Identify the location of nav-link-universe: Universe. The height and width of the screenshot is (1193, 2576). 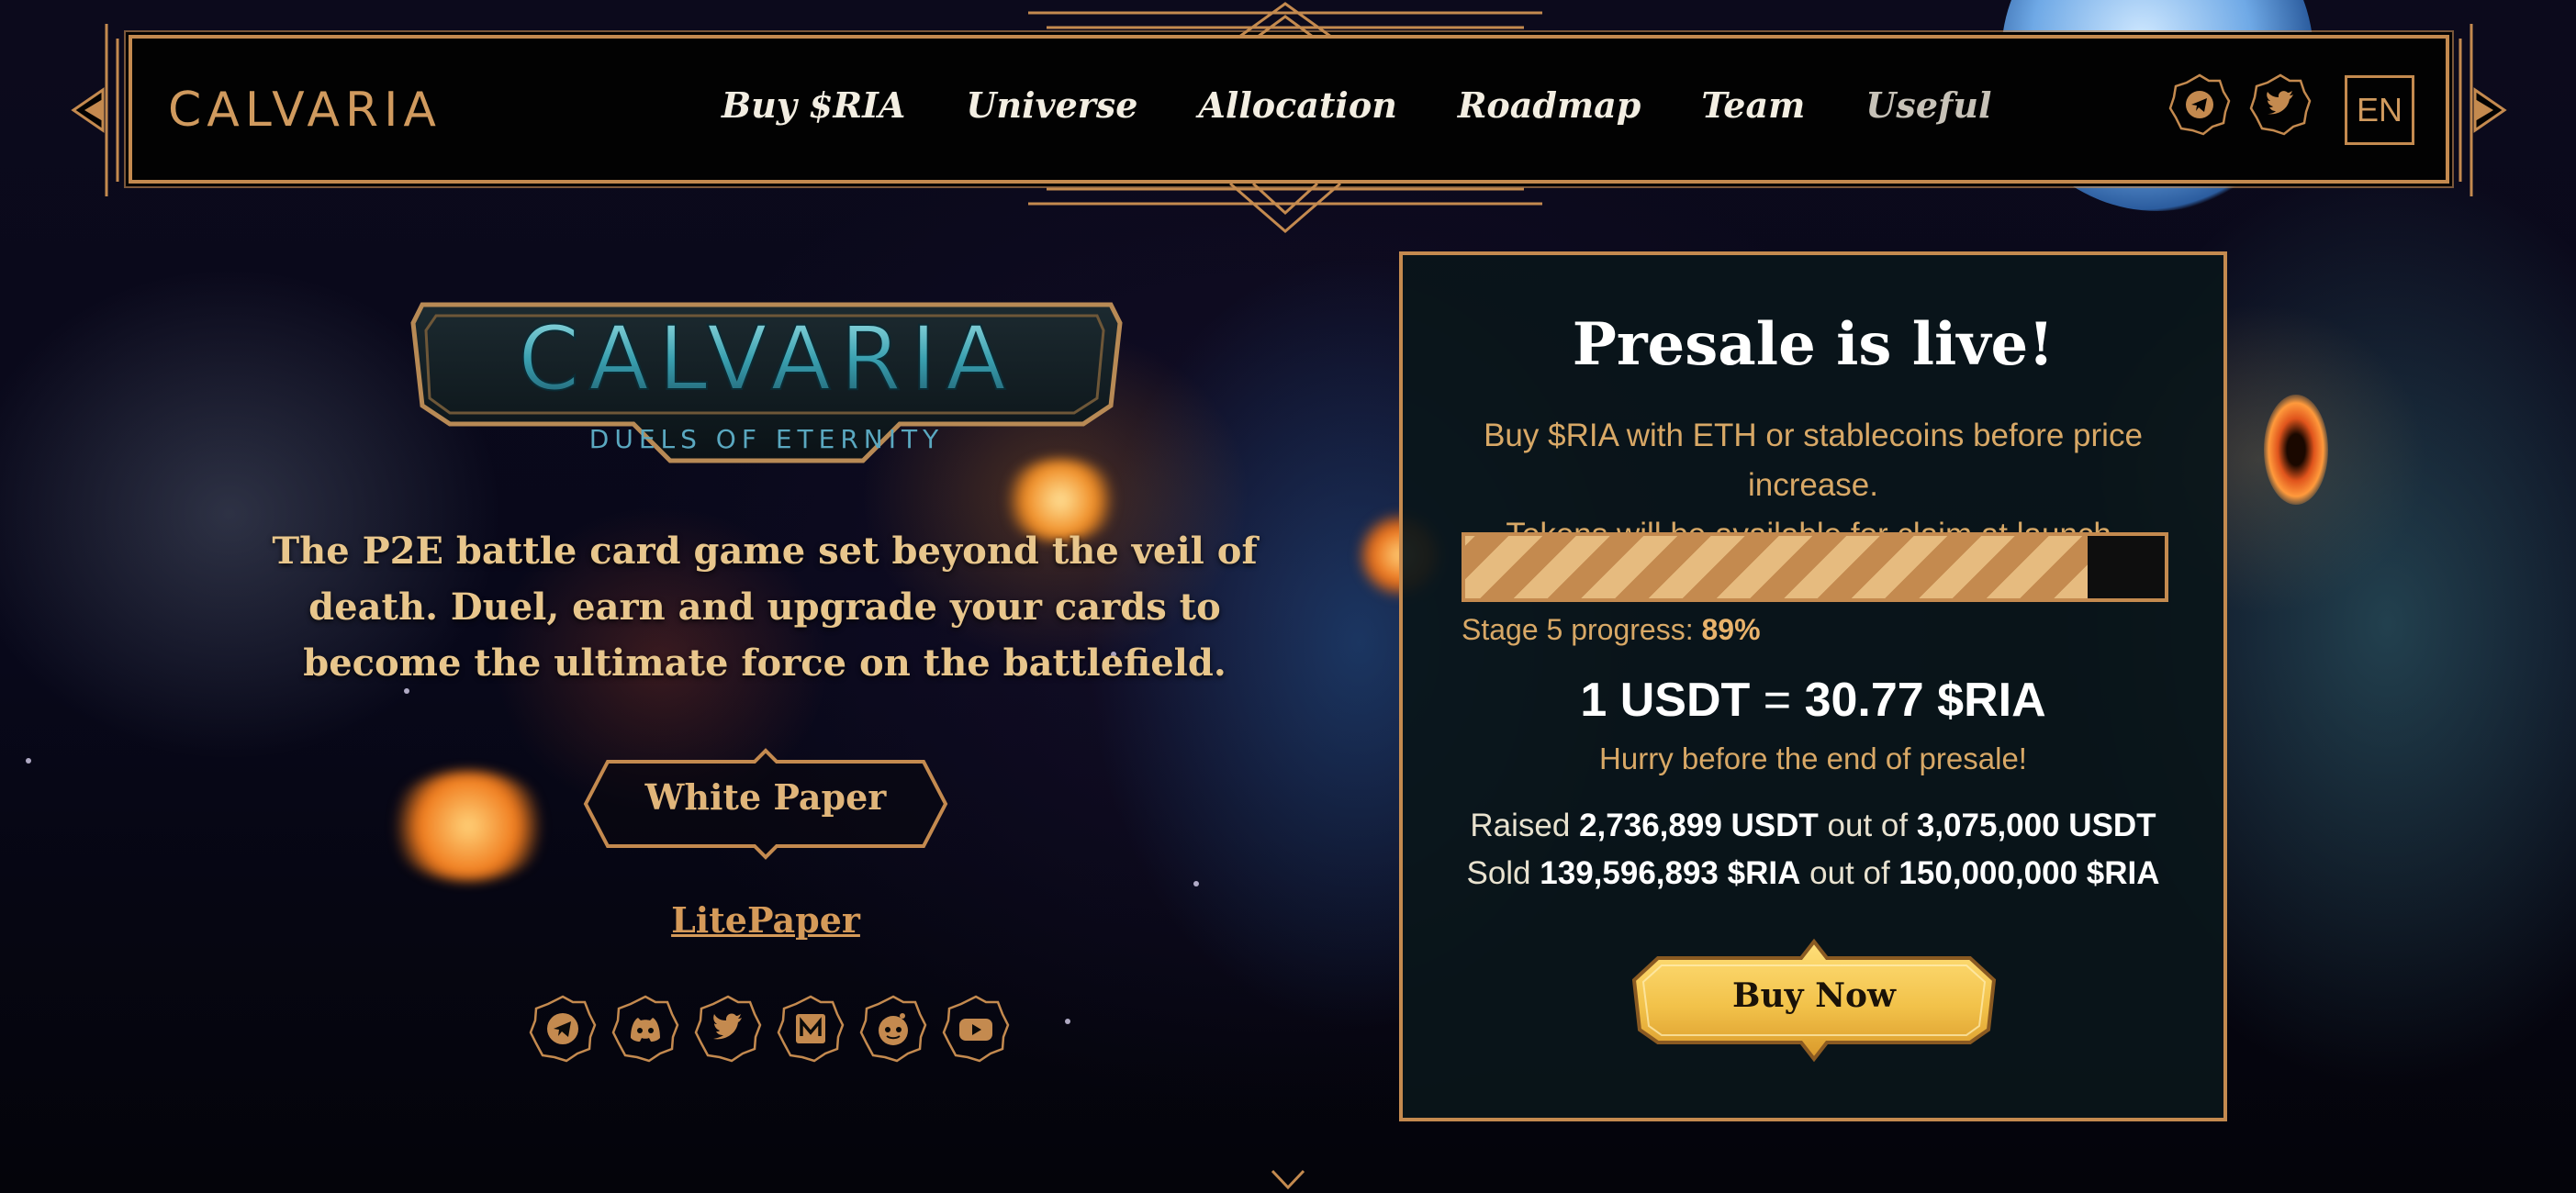
(1051, 105).